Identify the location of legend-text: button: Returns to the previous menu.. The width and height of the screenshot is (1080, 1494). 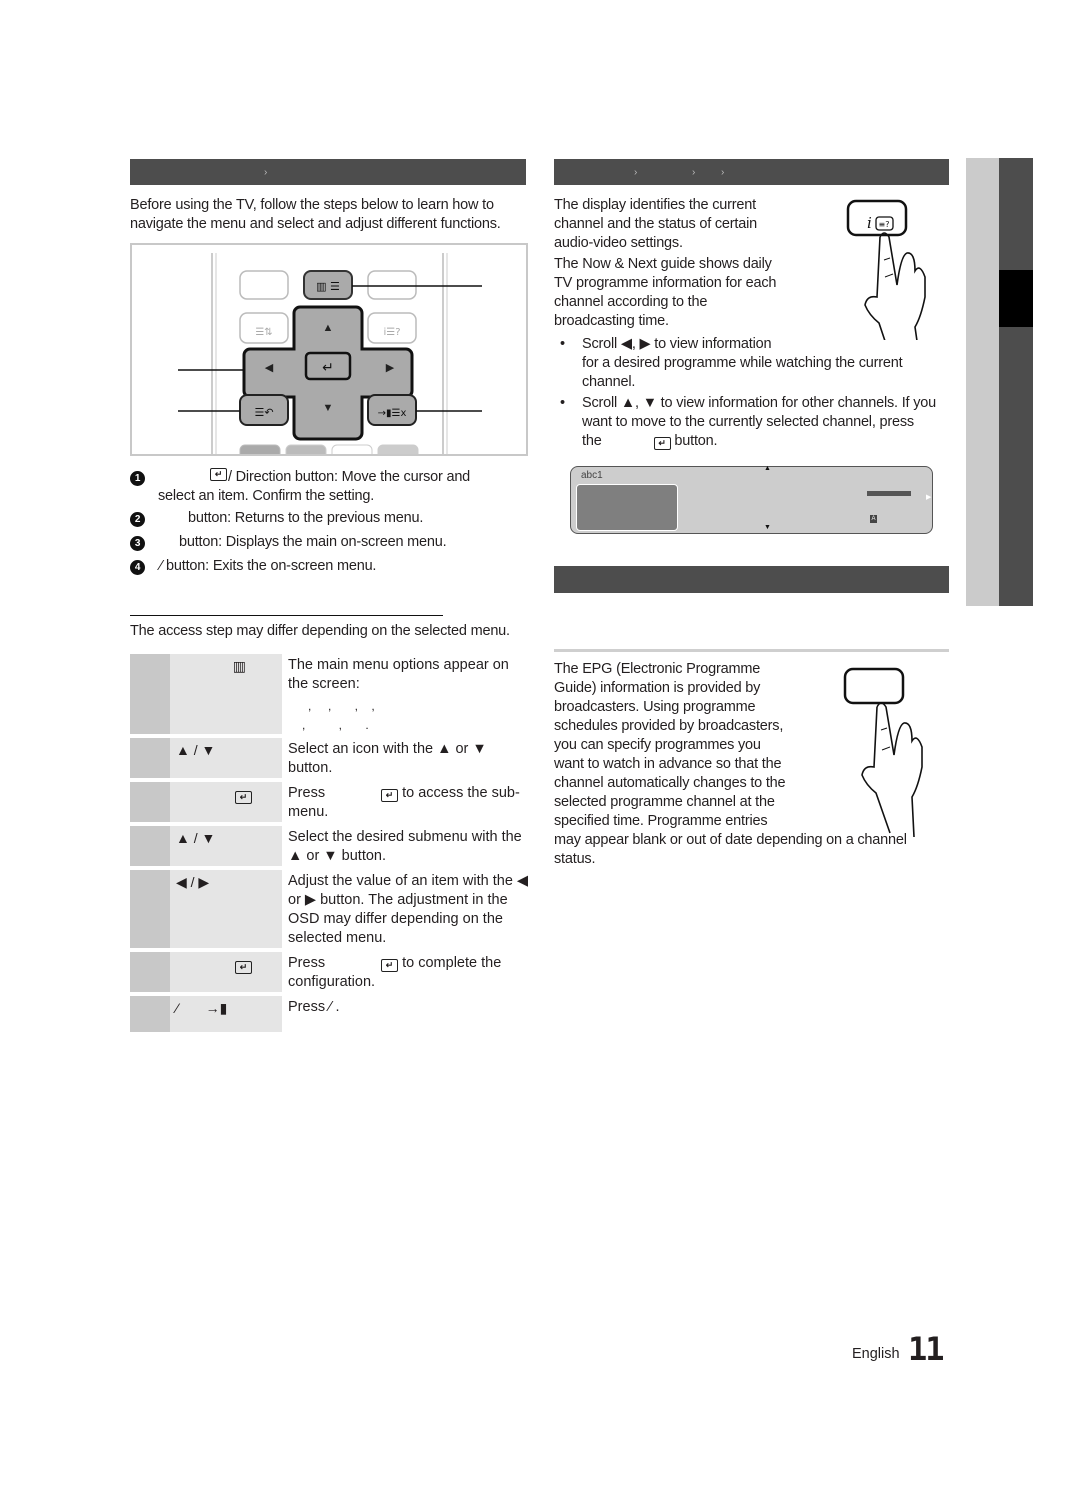
(306, 518).